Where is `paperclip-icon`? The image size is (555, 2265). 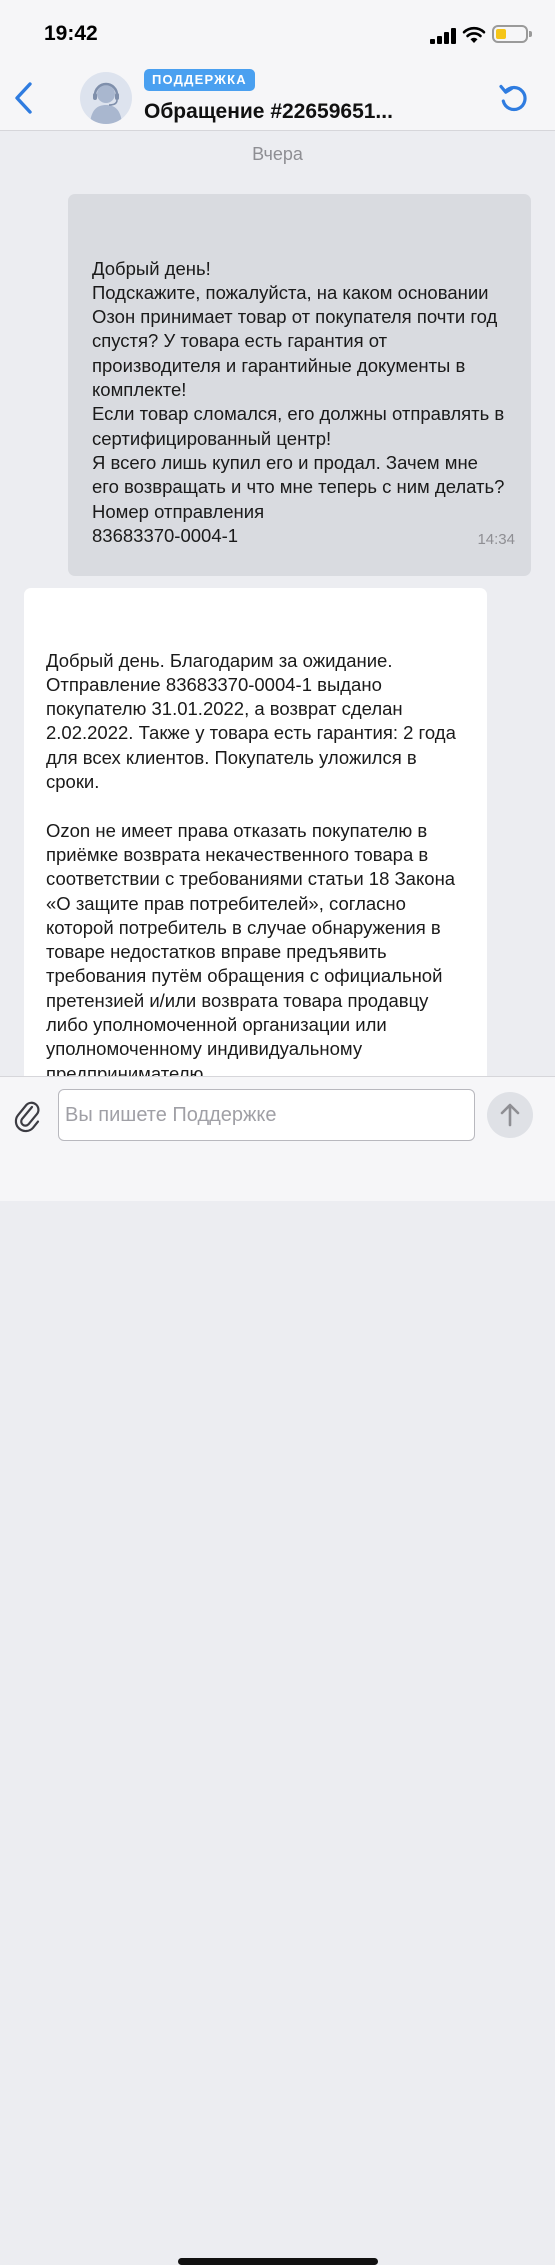 paperclip-icon is located at coordinates (28, 1116).